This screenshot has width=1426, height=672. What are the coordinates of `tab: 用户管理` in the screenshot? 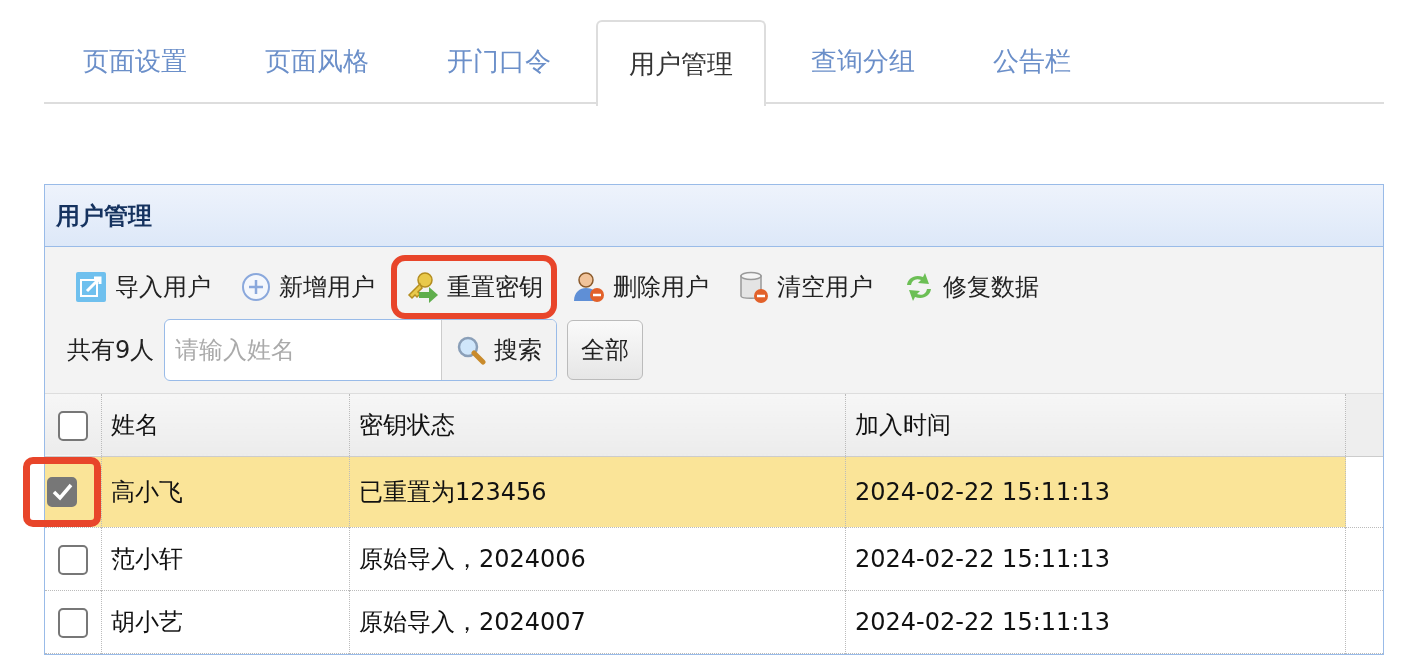 It's located at (681, 63).